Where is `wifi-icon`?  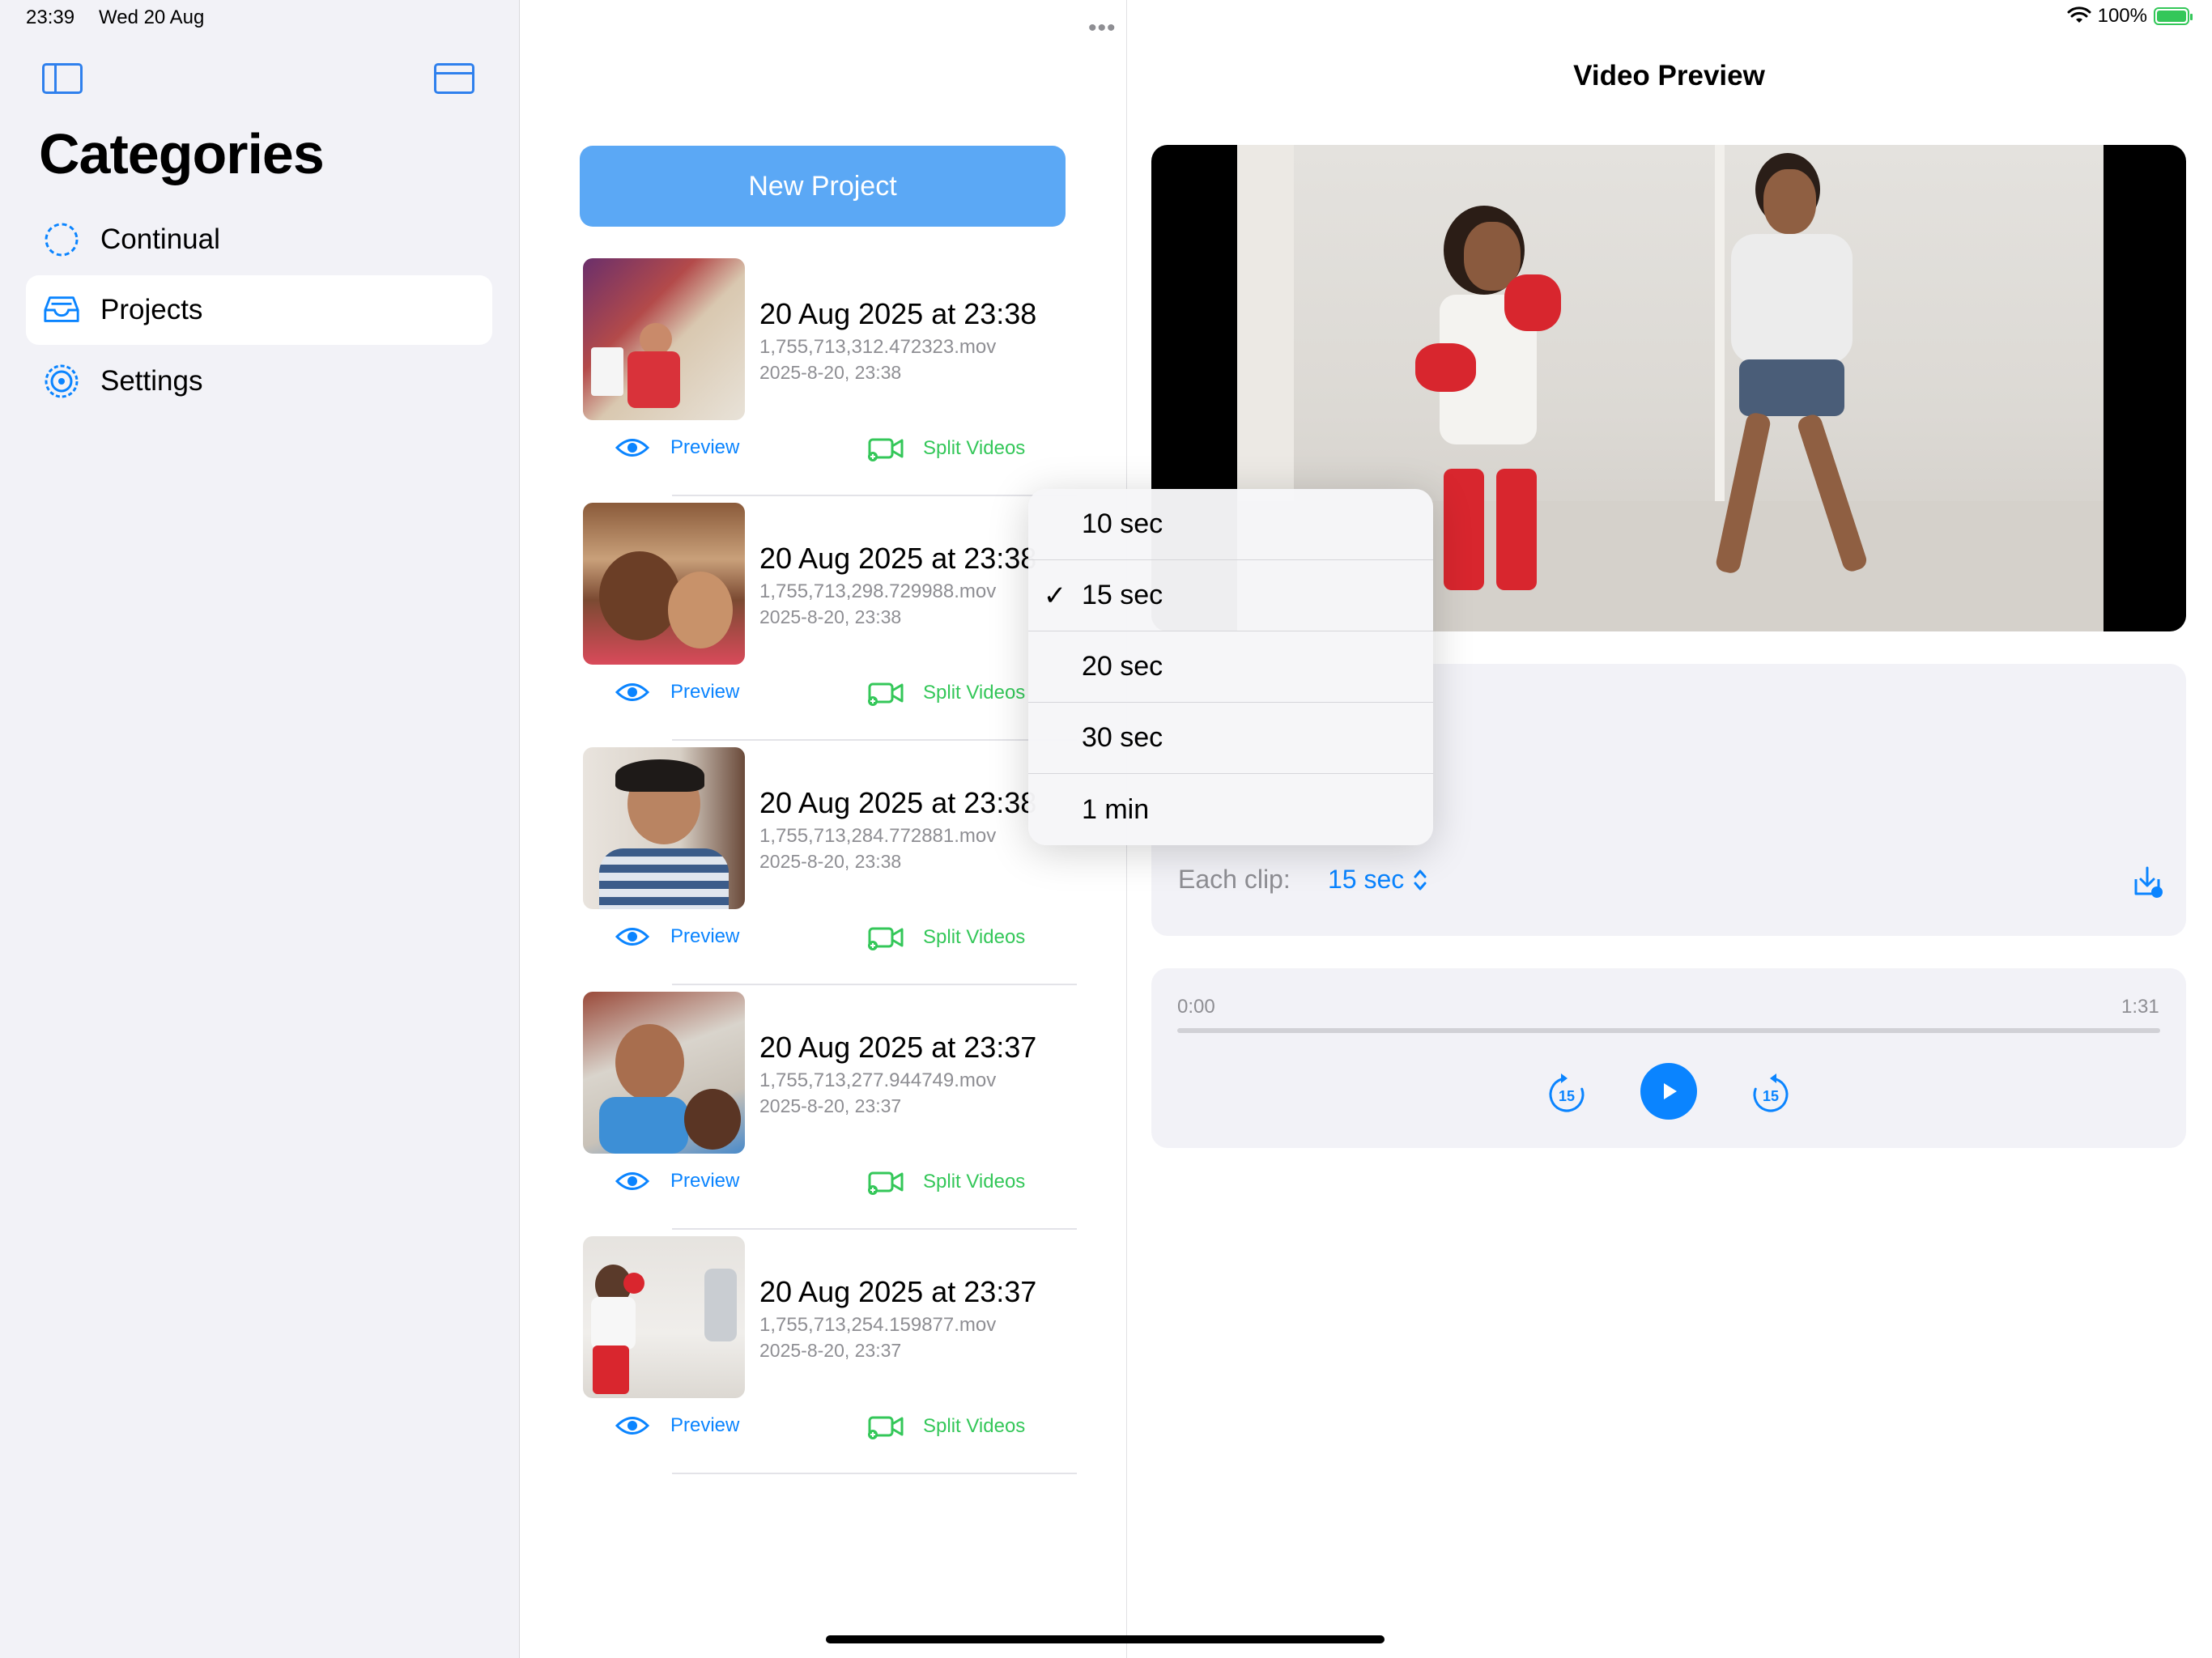
wifi-icon is located at coordinates (2079, 14).